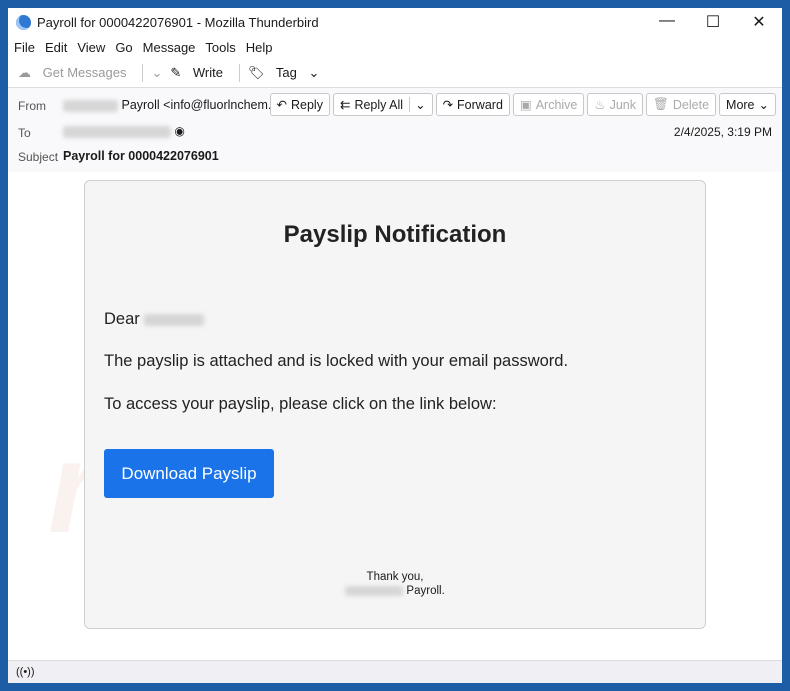  Describe the element at coordinates (713, 22) in the screenshot. I see `maximize-button: ☐` at that location.